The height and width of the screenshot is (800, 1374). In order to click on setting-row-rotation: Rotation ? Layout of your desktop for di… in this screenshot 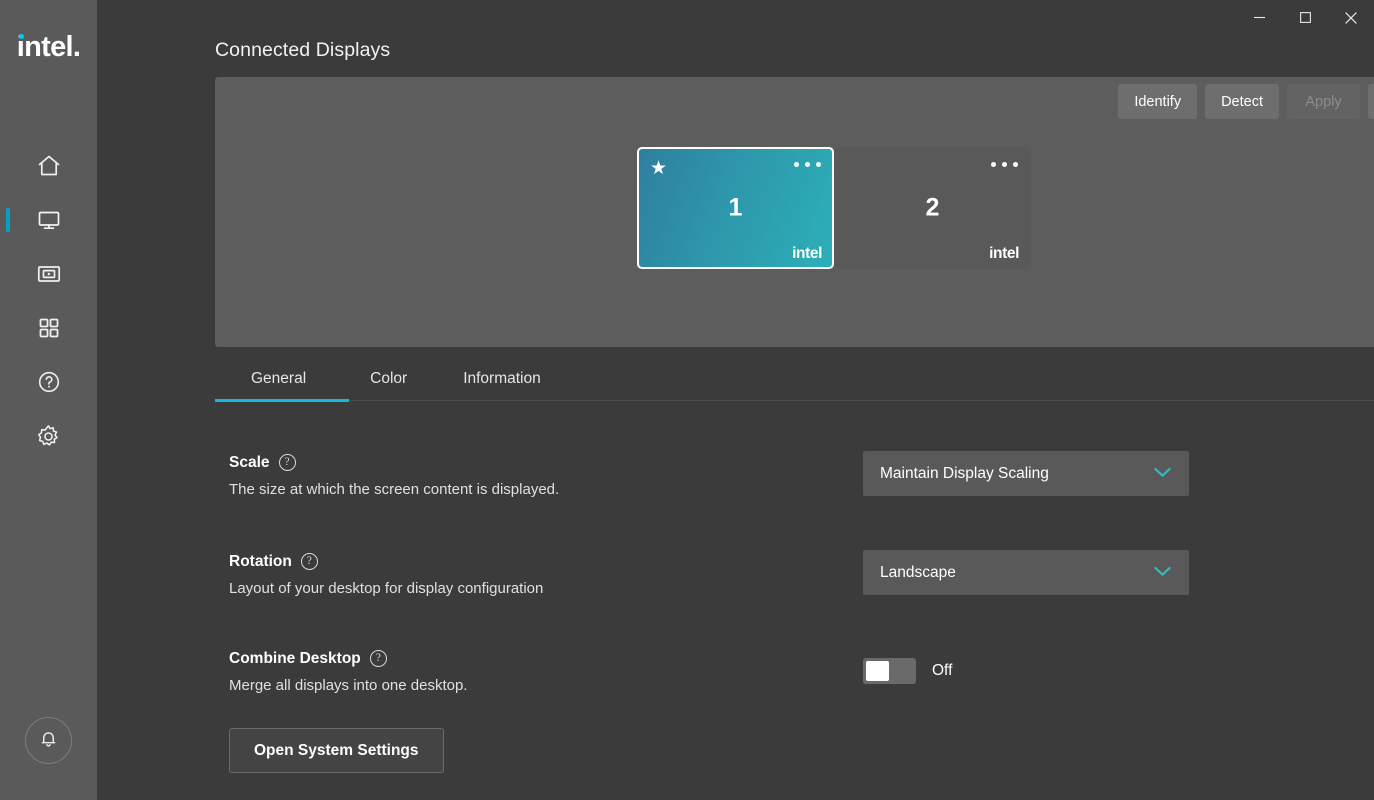, I will do `click(779, 574)`.